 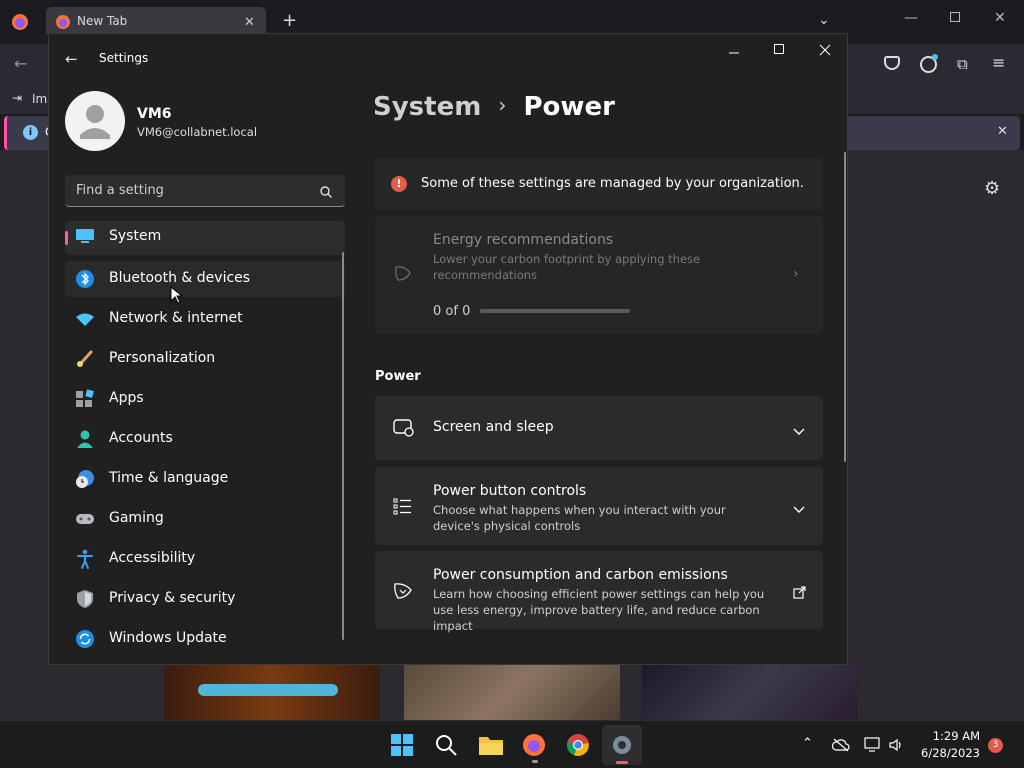 What do you see at coordinates (403, 746) in the screenshot?
I see `start-icon` at bounding box center [403, 746].